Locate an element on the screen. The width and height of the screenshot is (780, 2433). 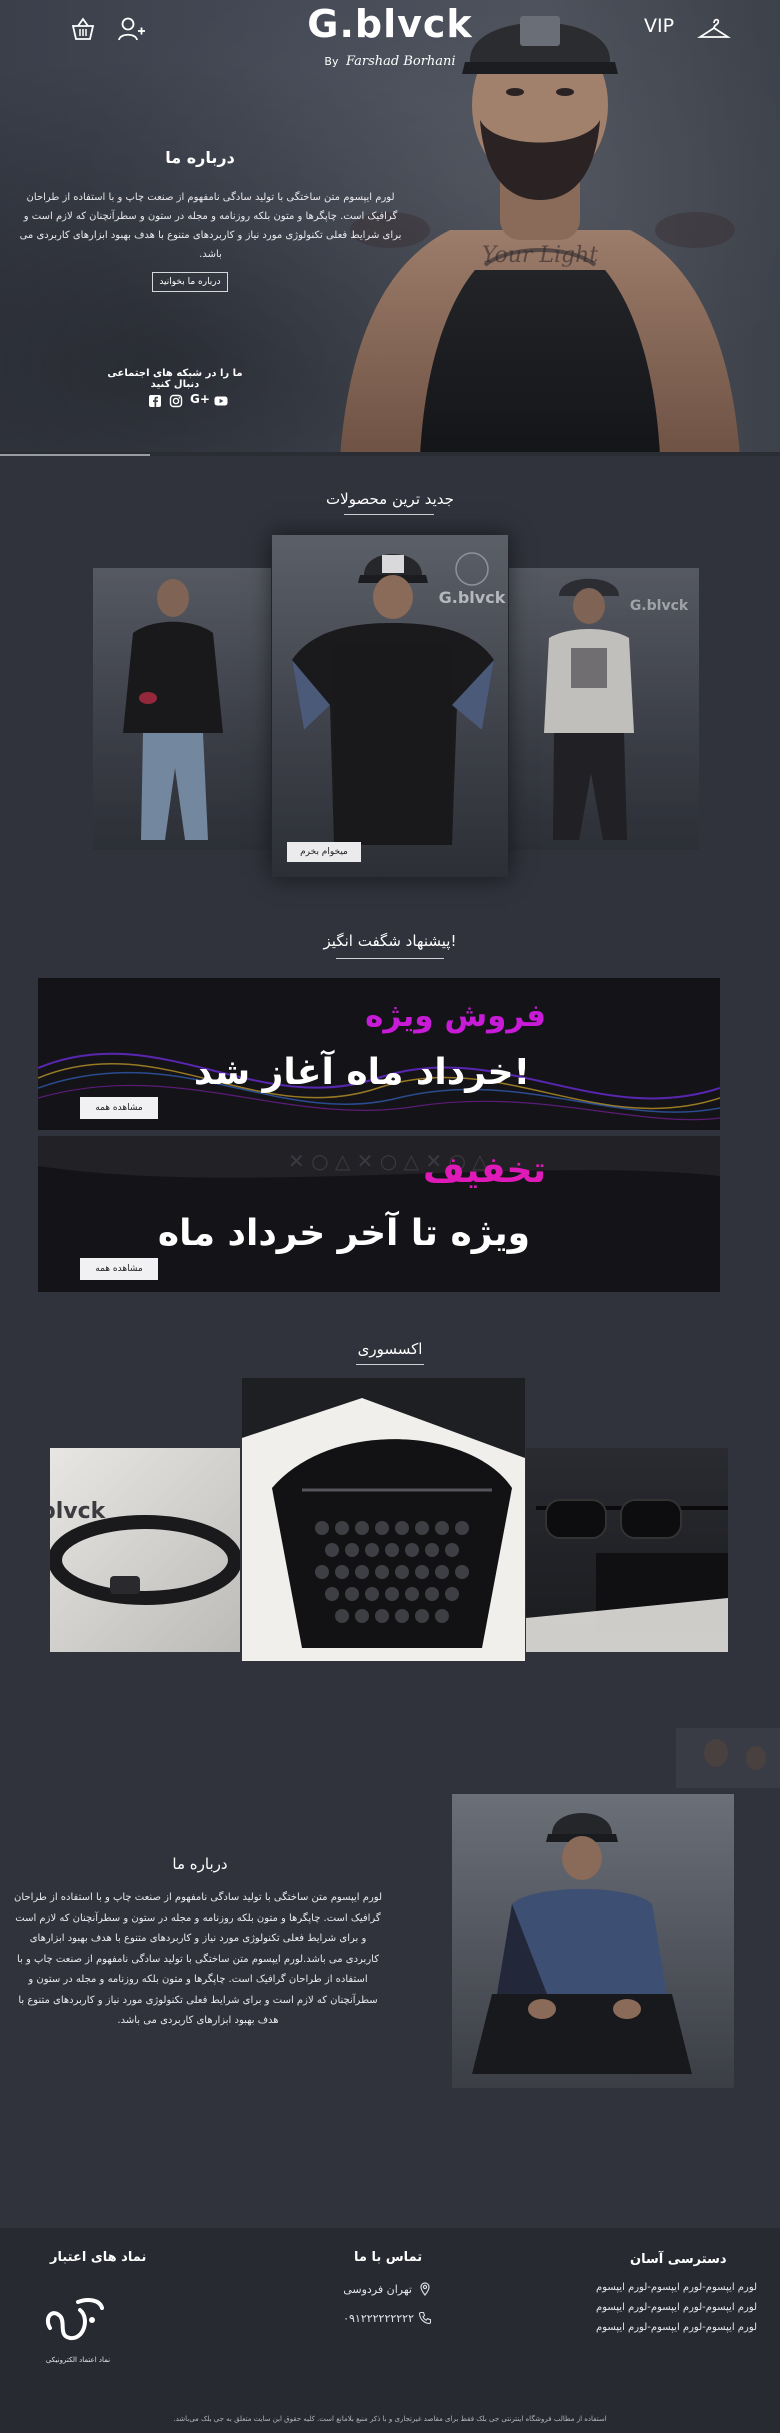
quick-access-title: دسترسی آسان is located at coordinates (678, 2259).